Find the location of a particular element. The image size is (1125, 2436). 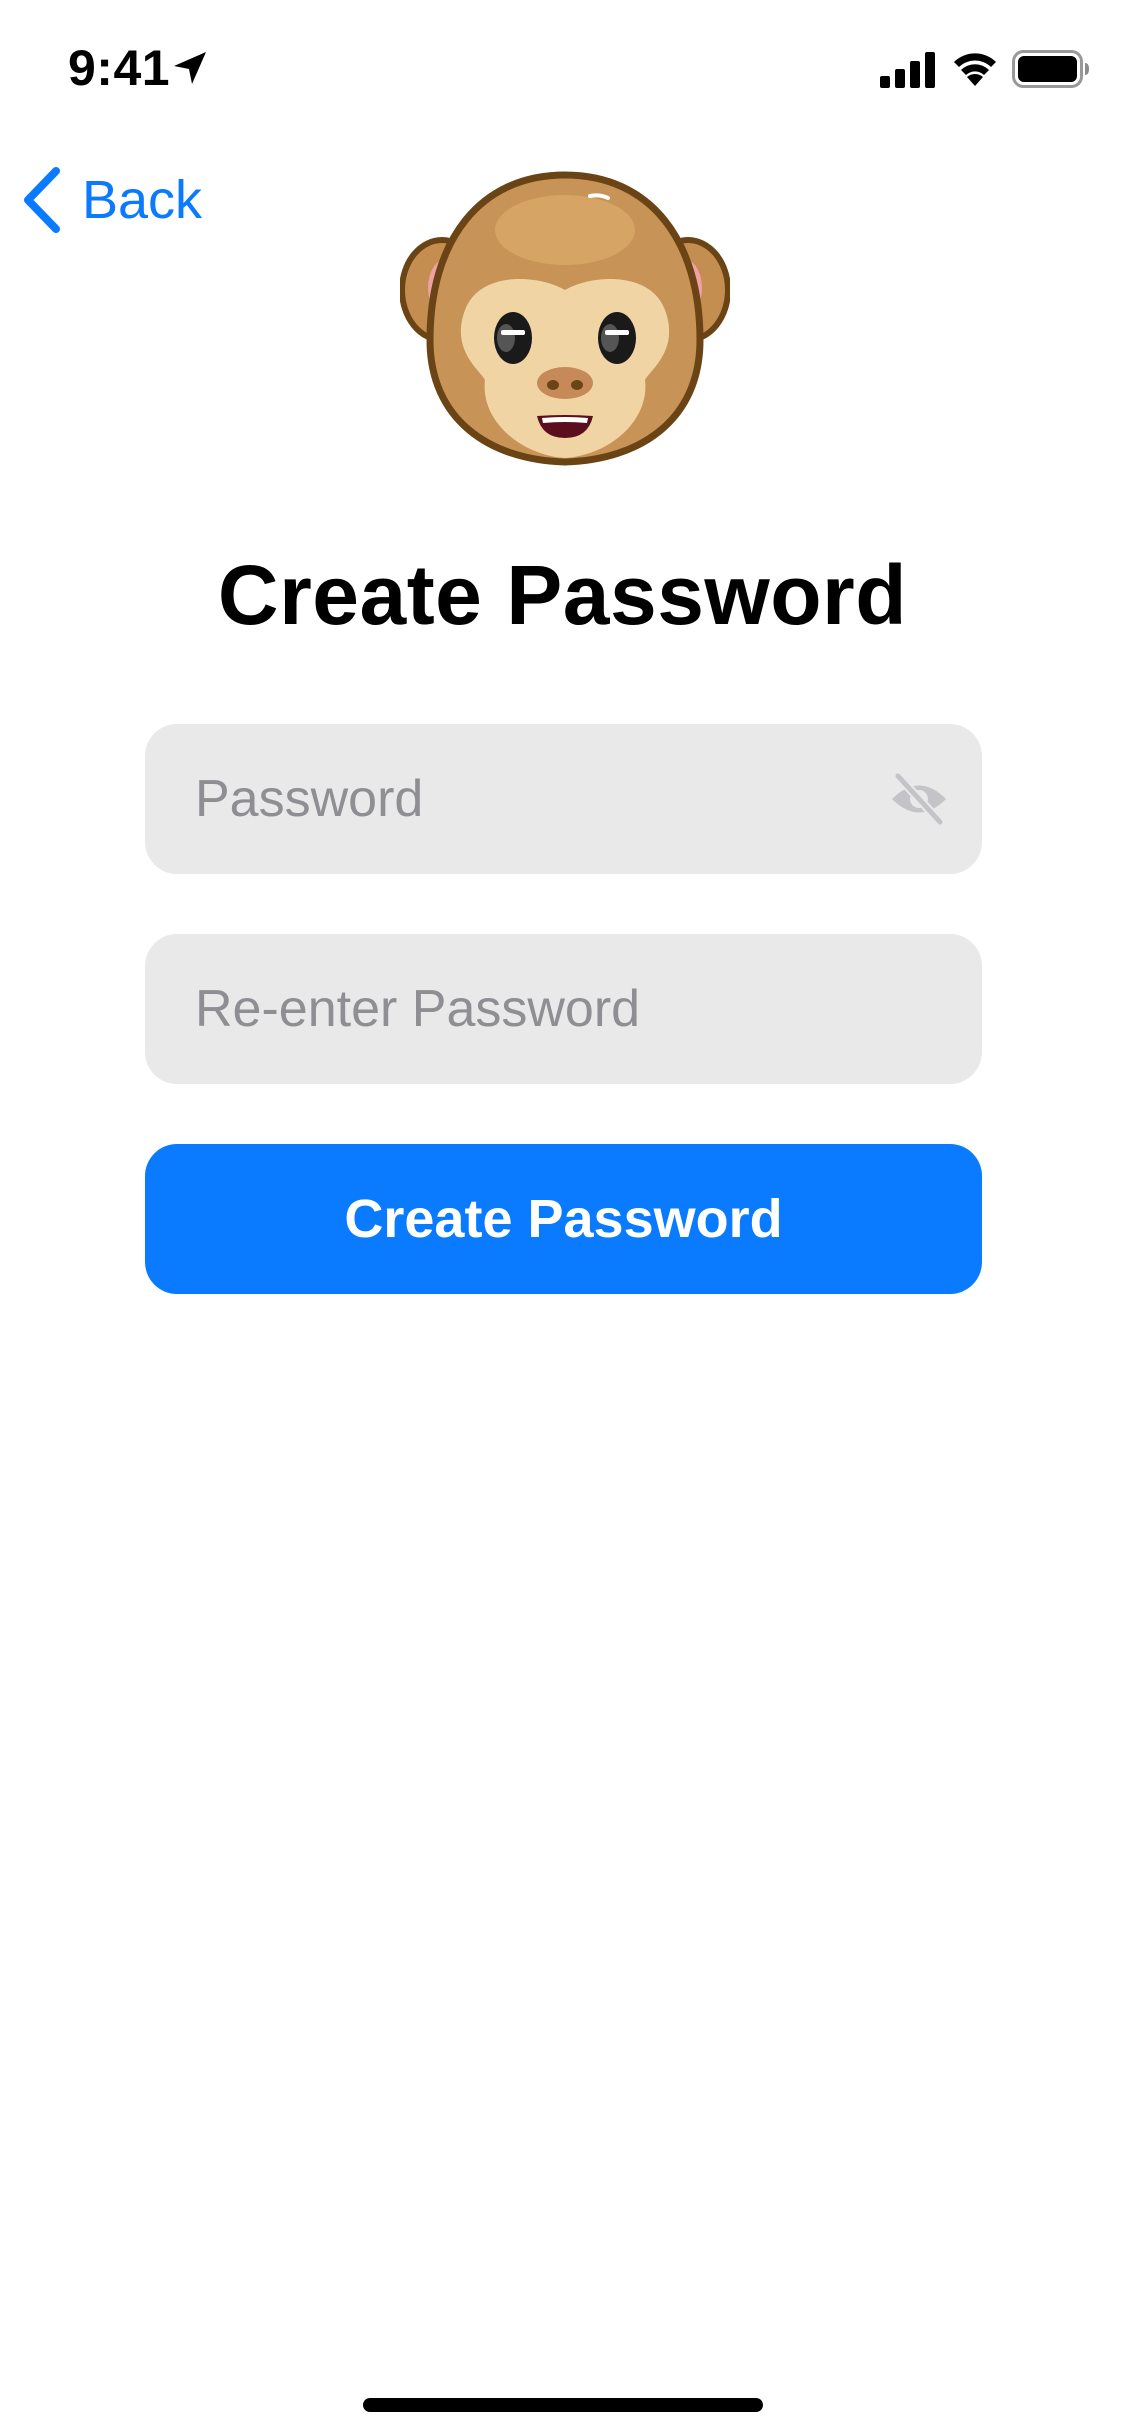

password-input is located at coordinates (563, 799).